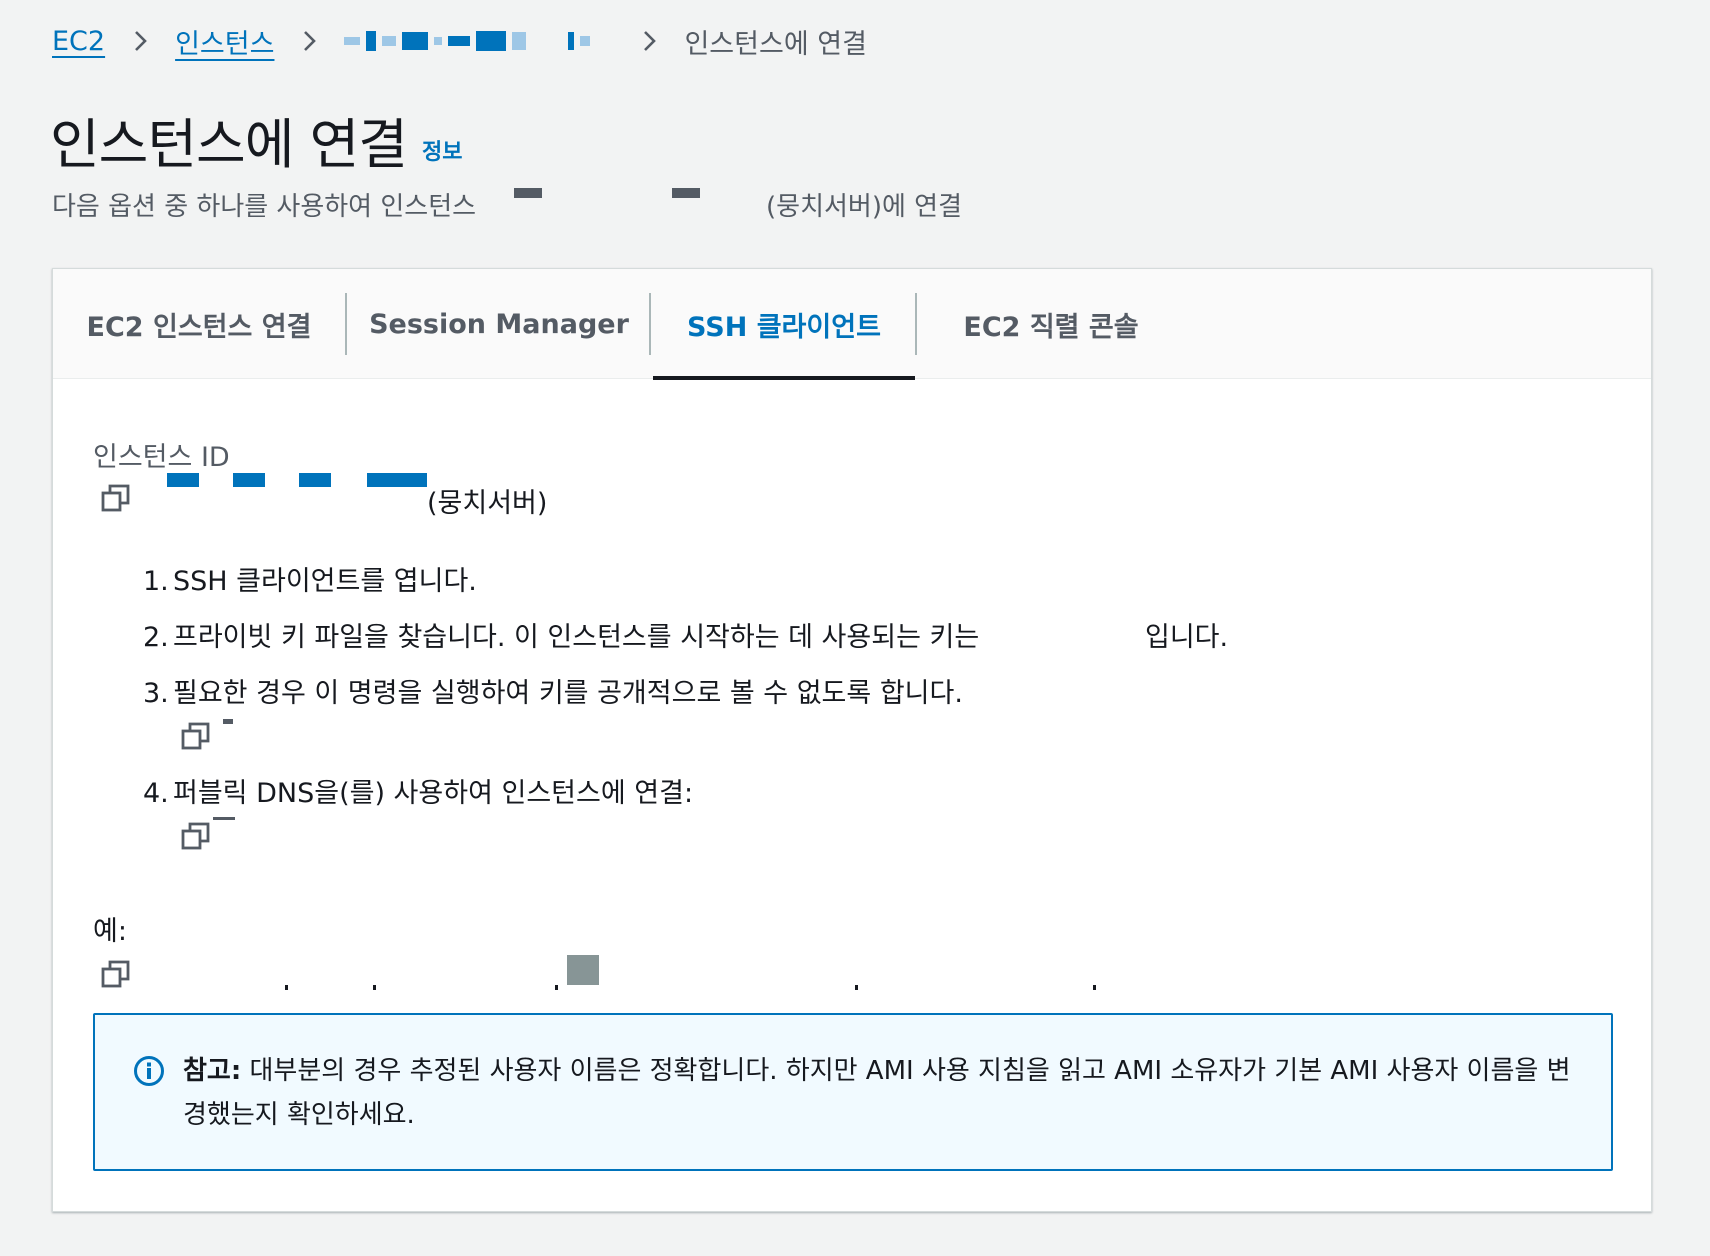 The width and height of the screenshot is (1710, 1256). I want to click on tab-ec2-serial-console: EC2 직렬 콘솔, so click(1051, 324).